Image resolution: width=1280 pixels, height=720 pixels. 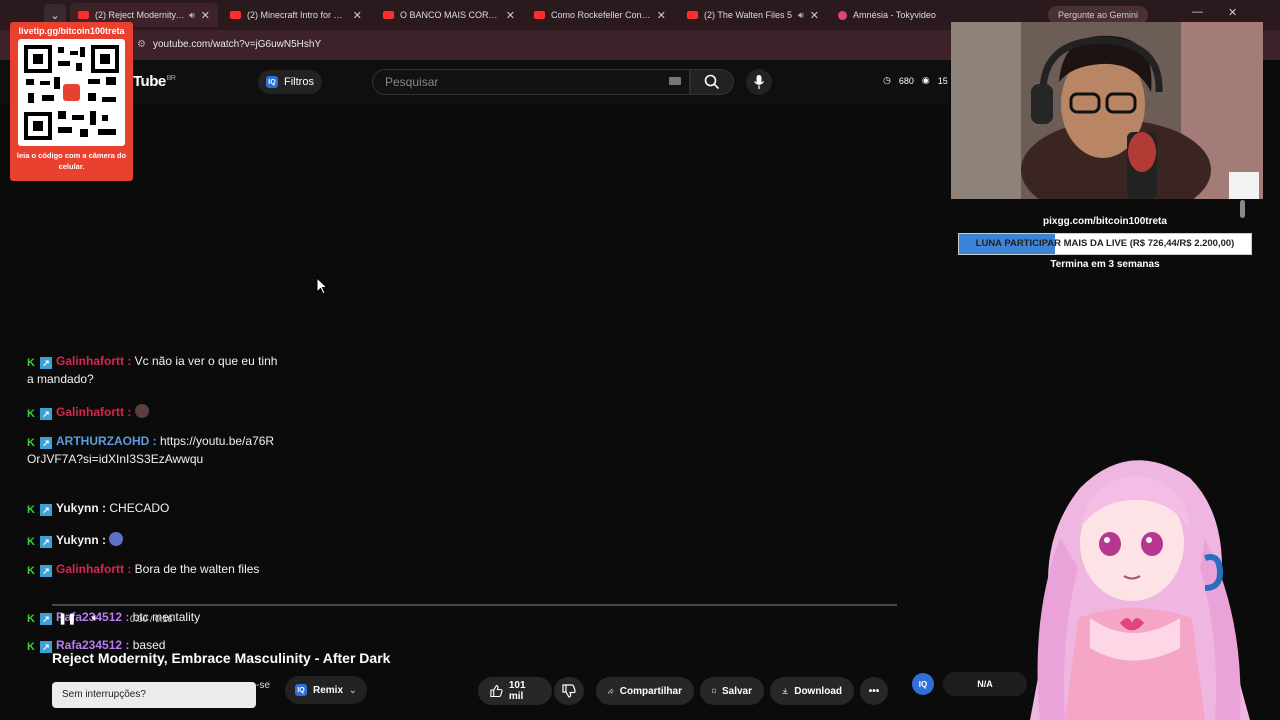 I want to click on chevron-down-icon: ⌄, so click(x=353, y=689).